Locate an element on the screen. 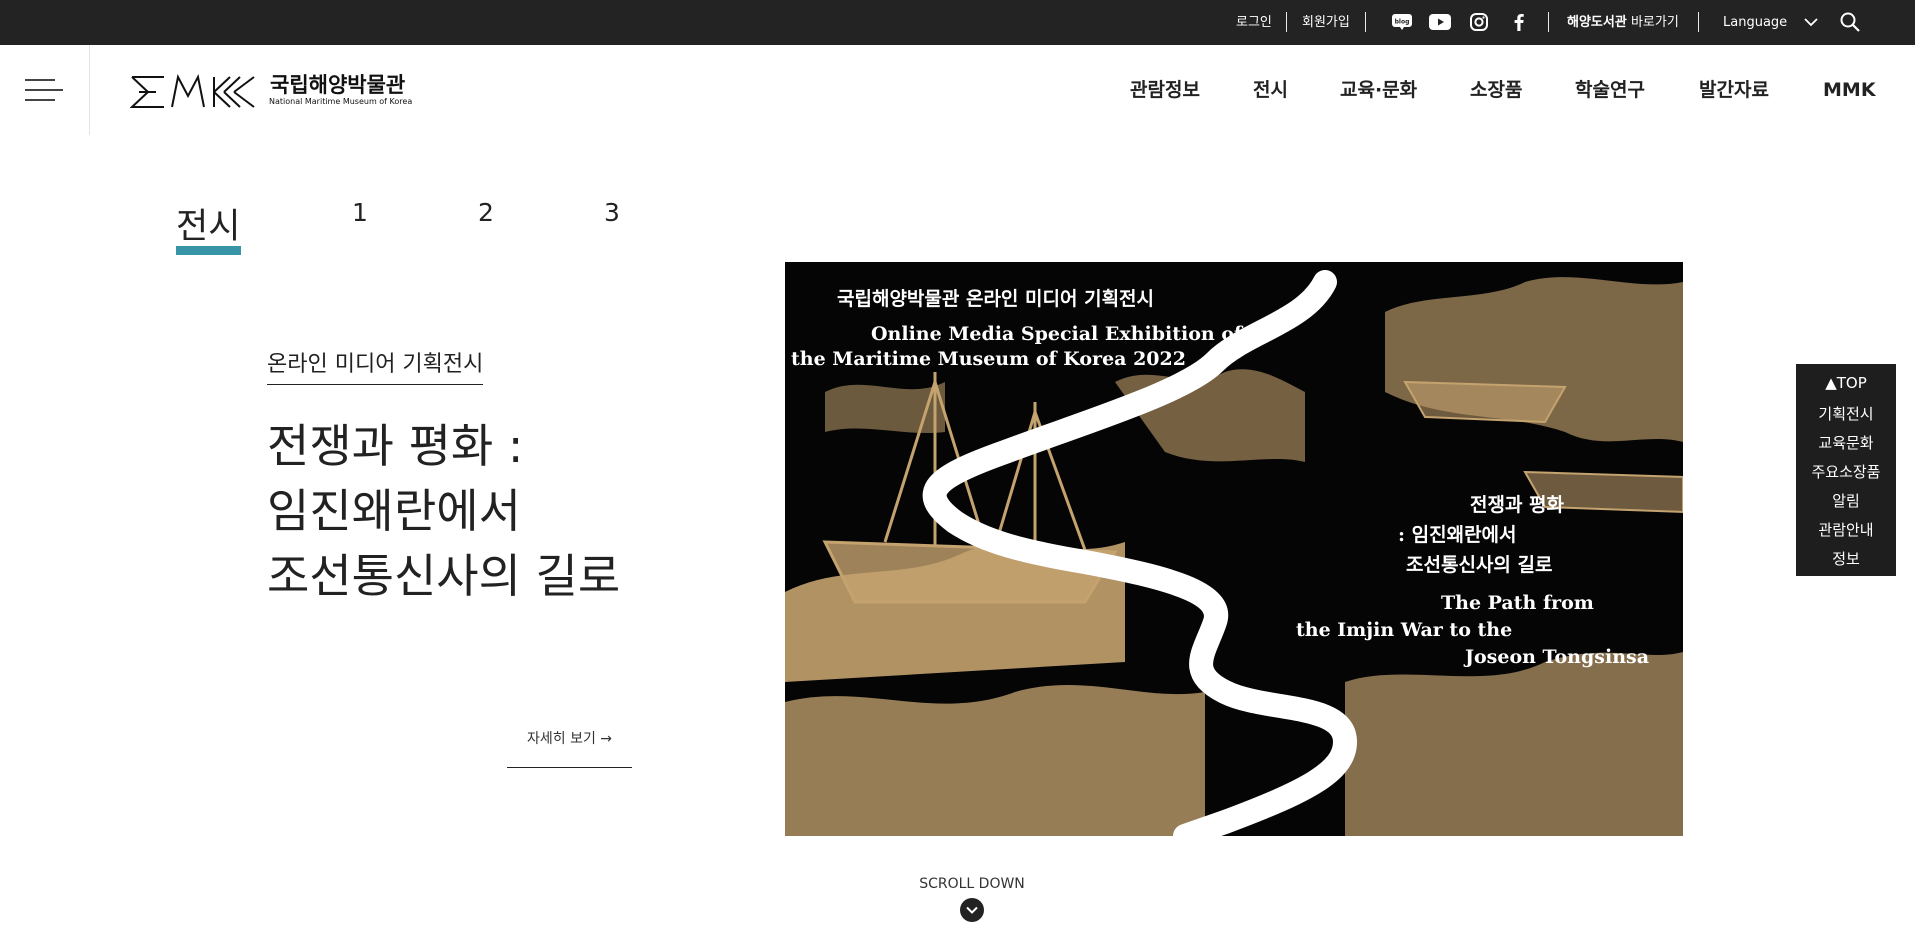 The height and width of the screenshot is (926, 1915). poster-title-ko-2: : 임진왜란에서 is located at coordinates (1457, 535).